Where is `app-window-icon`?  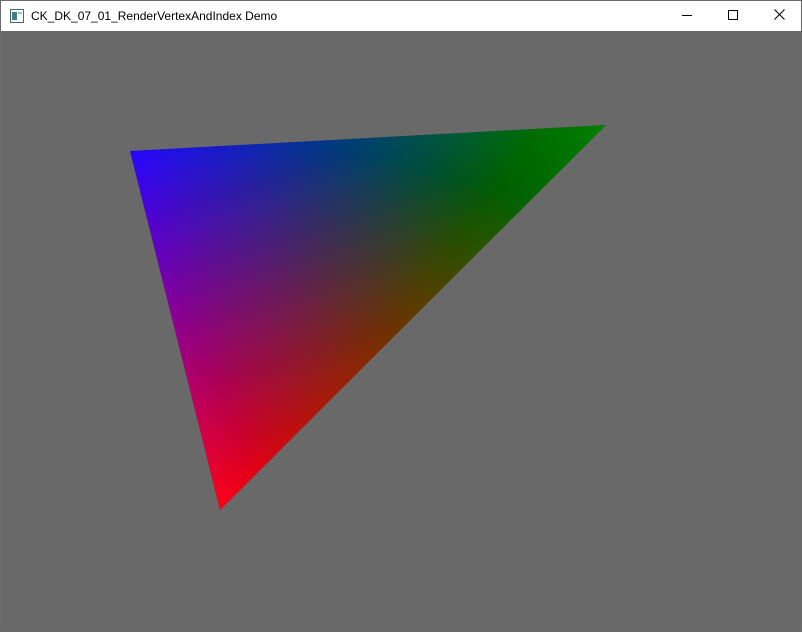
app-window-icon is located at coordinates (17, 16).